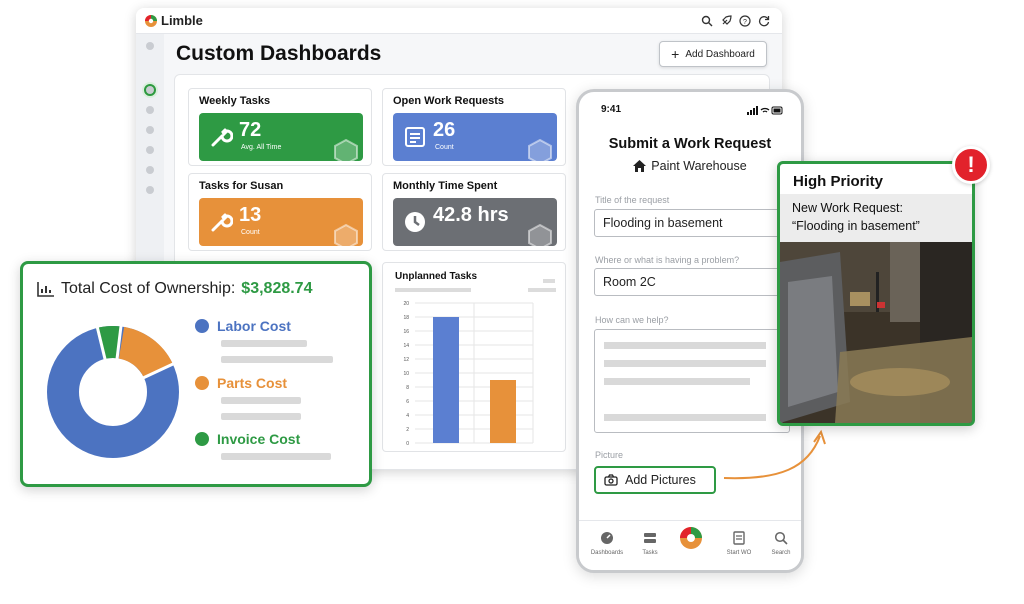 This screenshot has width=1024, height=604. Describe the element at coordinates (444, 130) in the screenshot. I see `metric-value: 26` at that location.